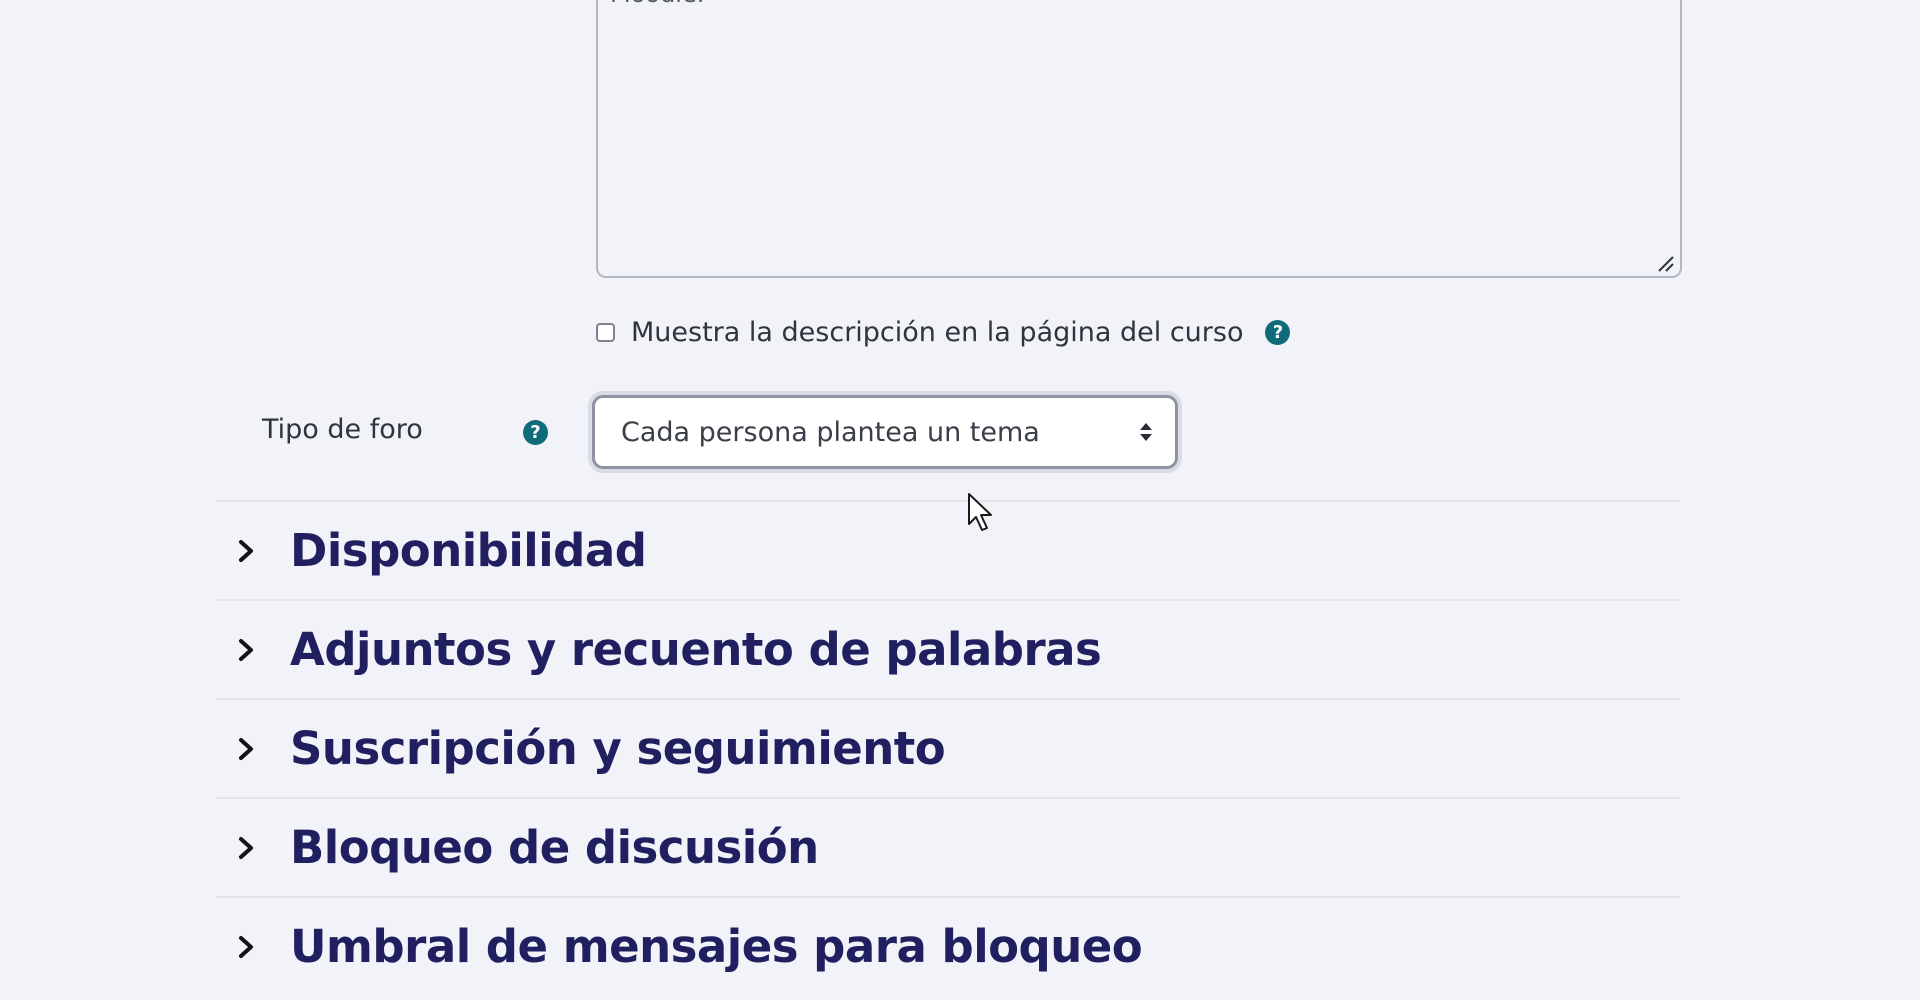 The image size is (1920, 1000). Describe the element at coordinates (605, 332) in the screenshot. I see `show-description-checkbox` at that location.